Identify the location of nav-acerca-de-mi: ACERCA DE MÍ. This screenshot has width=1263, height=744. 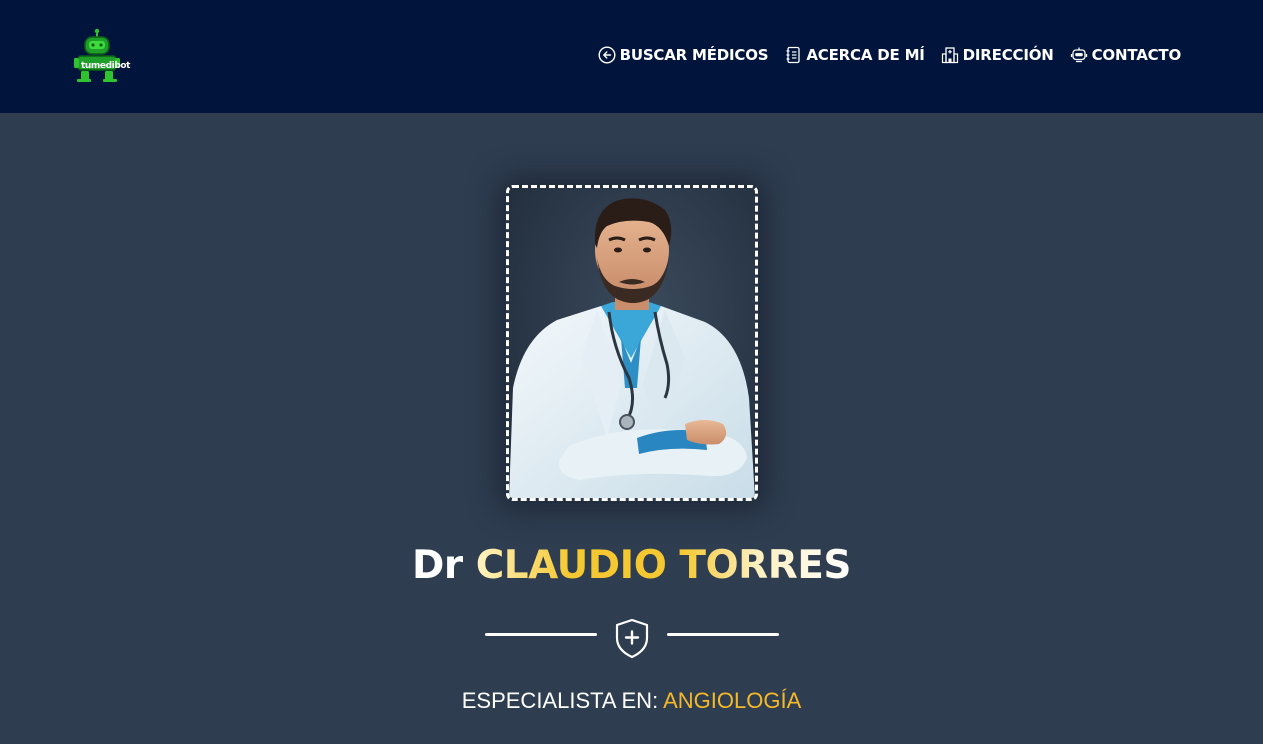
(854, 55).